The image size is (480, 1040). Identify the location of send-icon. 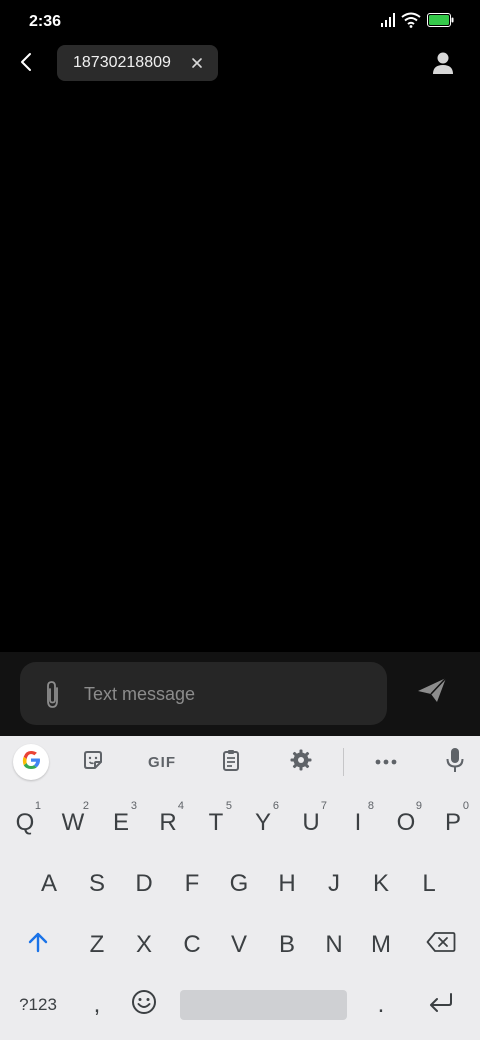
(432, 693).